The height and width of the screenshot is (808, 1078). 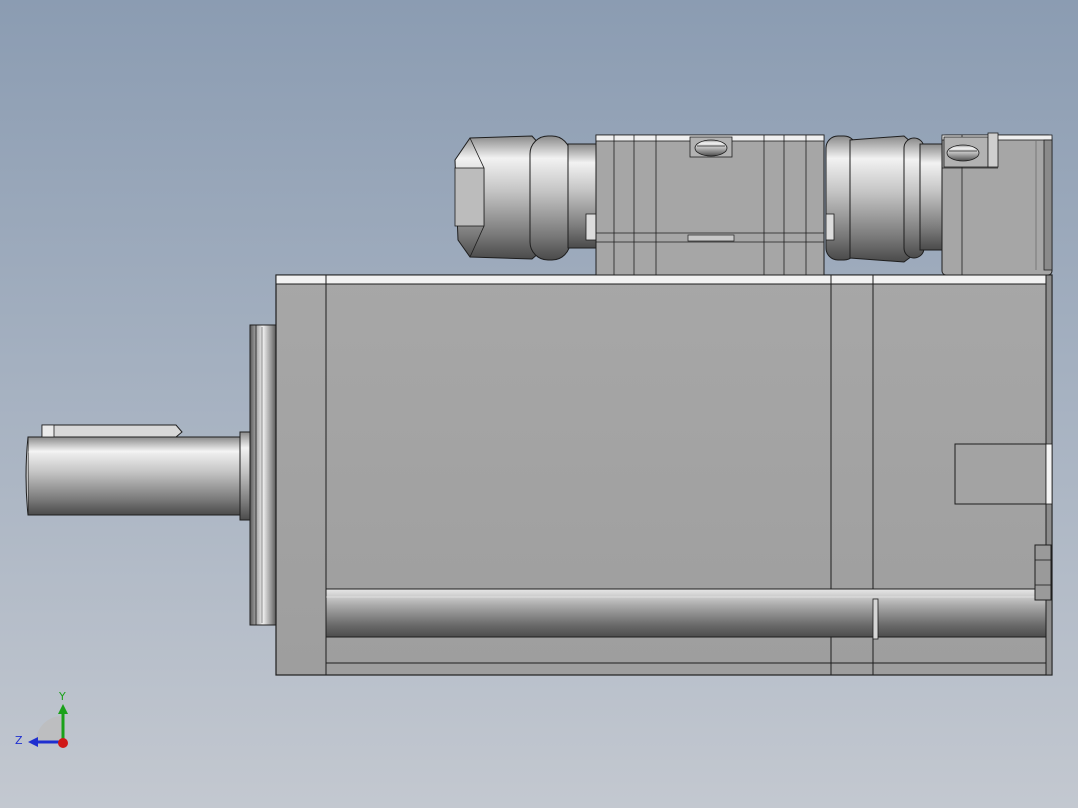 What do you see at coordinates (19, 740) in the screenshot?
I see `z-axis-label: Z` at bounding box center [19, 740].